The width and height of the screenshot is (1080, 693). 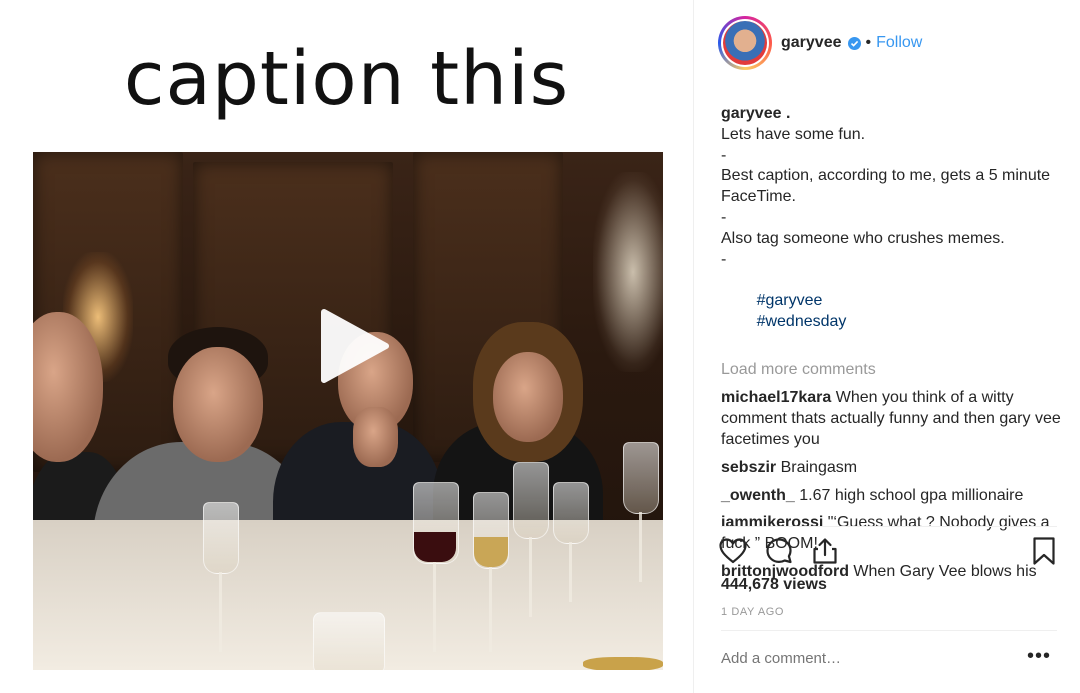 I want to click on avatar-image, so click(x=745, y=43).